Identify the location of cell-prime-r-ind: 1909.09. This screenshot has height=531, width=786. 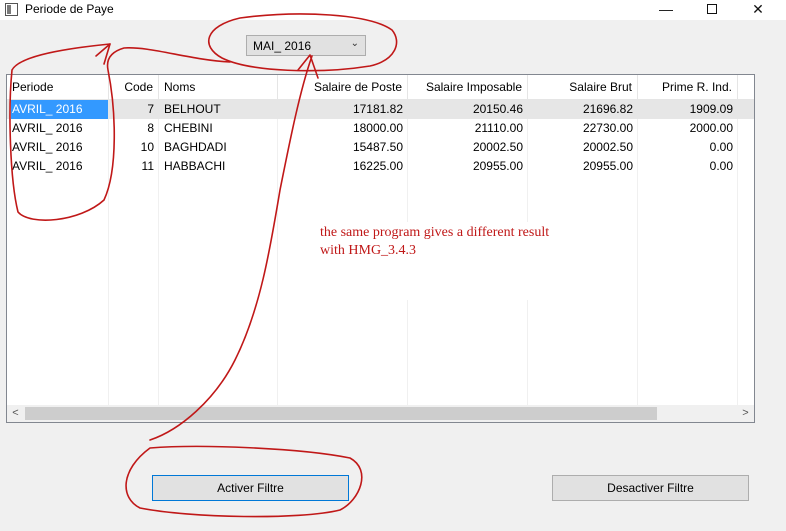
(688, 109).